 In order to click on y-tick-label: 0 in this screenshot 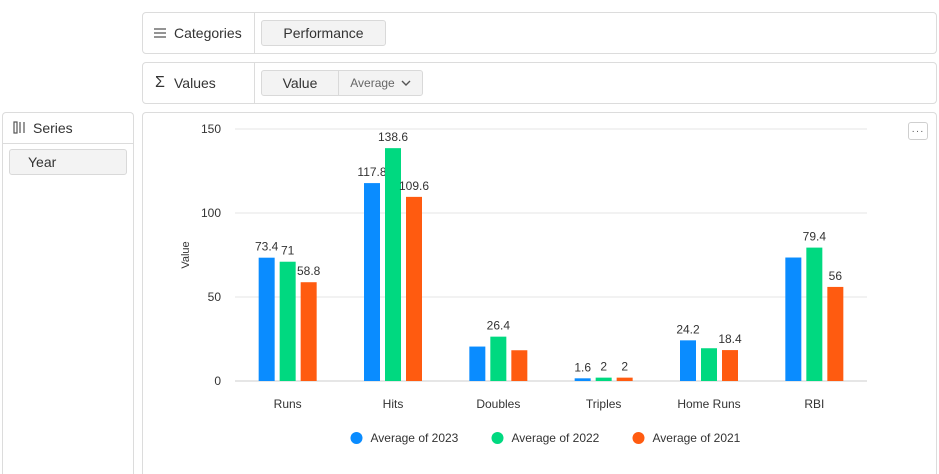, I will do `click(217, 381)`.